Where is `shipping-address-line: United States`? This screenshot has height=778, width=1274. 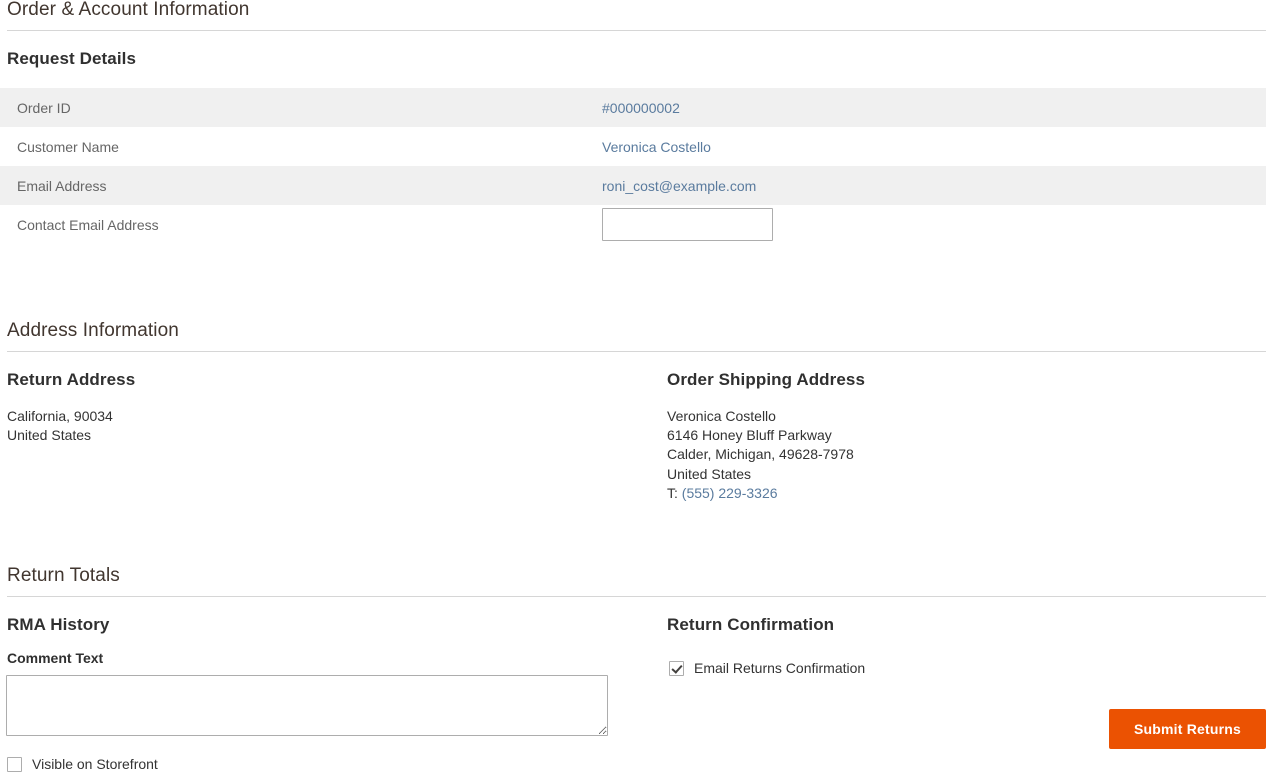
shipping-address-line: United States is located at coordinates (709, 473).